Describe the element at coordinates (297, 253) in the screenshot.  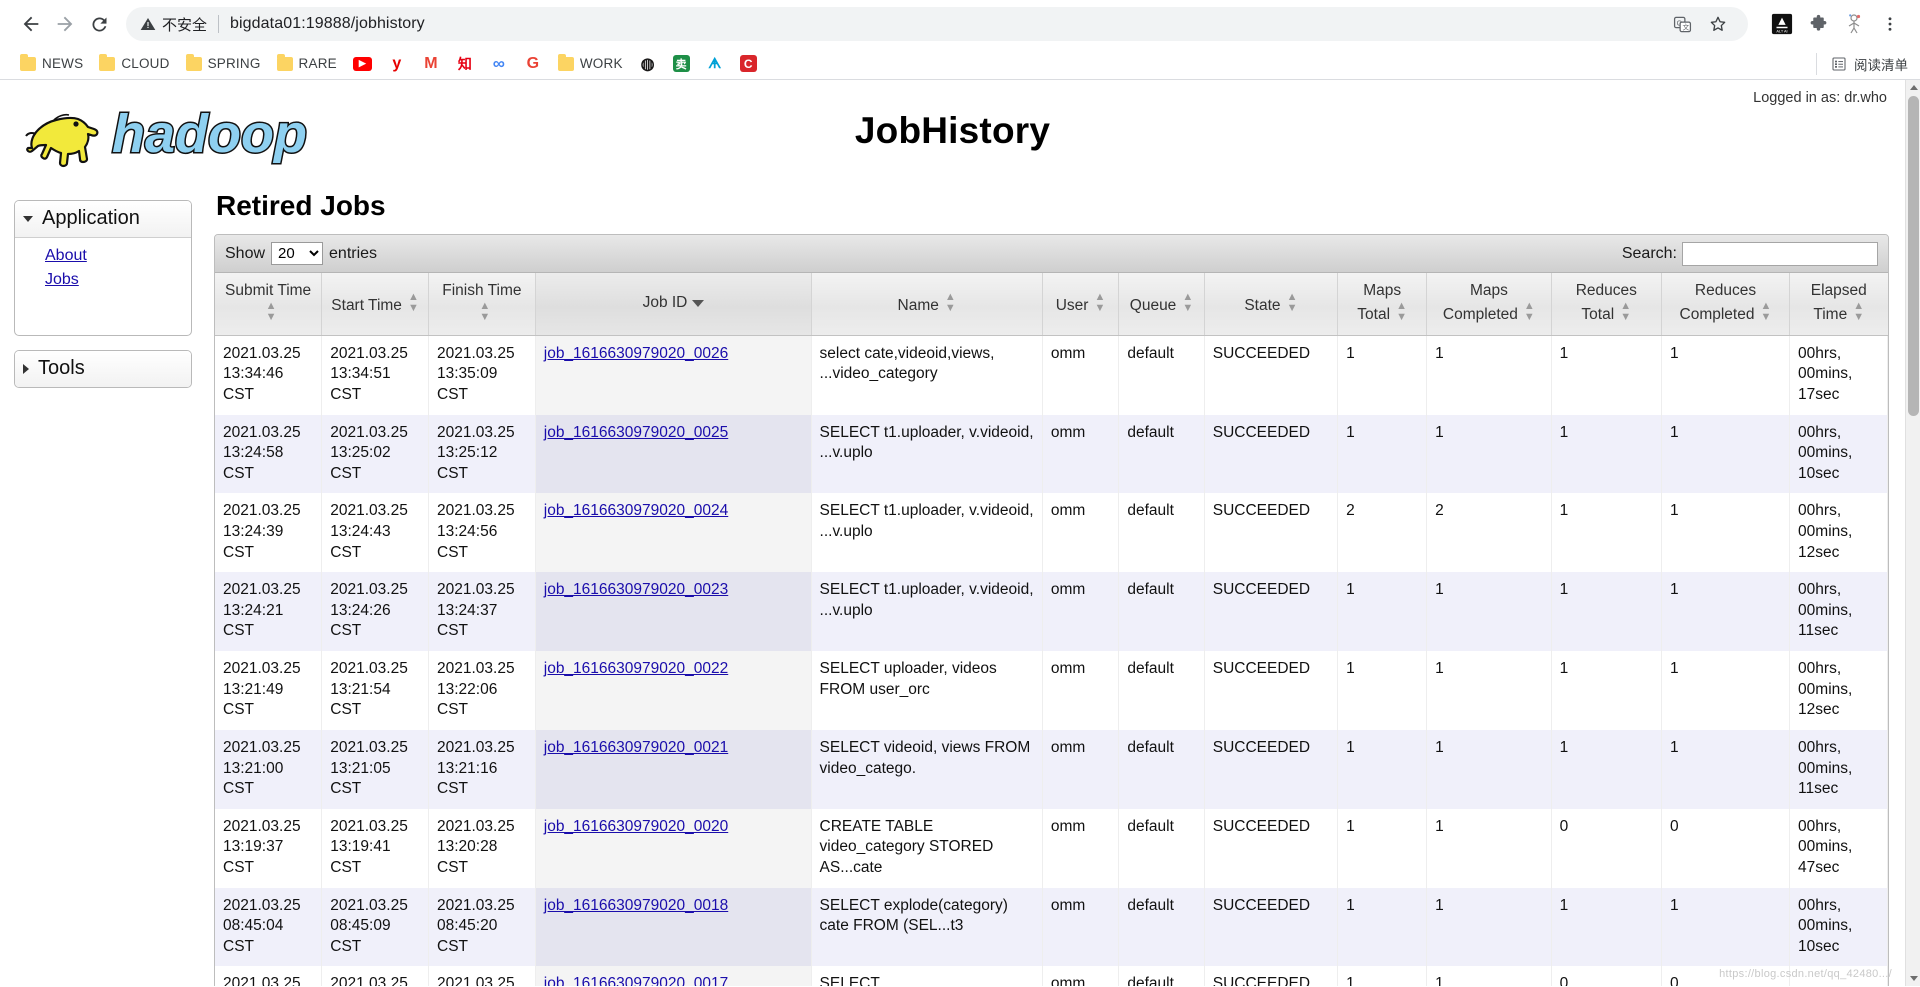
I see `entries-select: 20406080100` at that location.